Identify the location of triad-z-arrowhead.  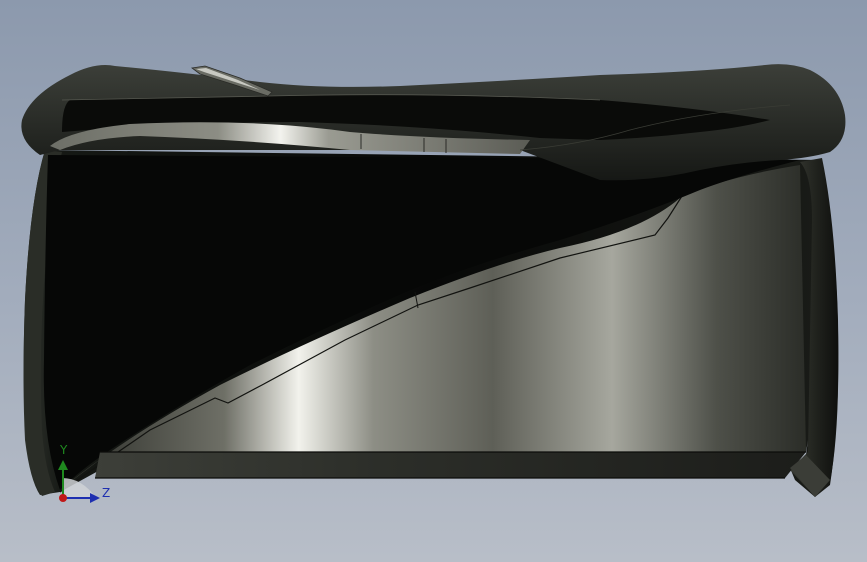
(95, 498).